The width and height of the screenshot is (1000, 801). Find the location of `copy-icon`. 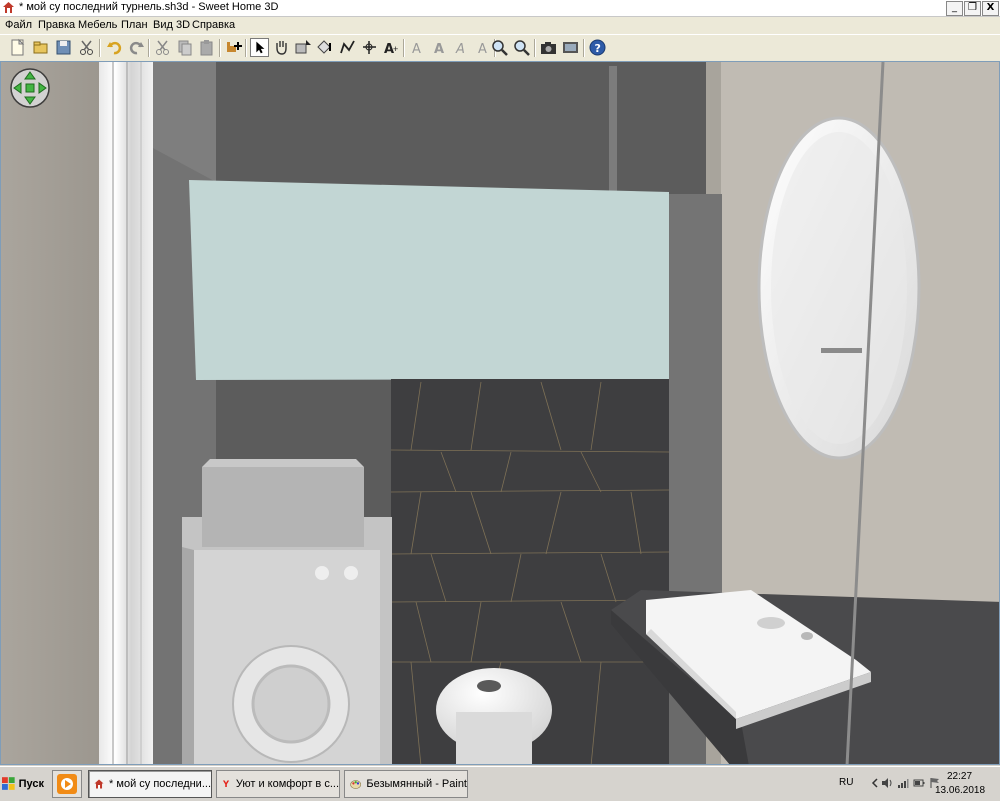

copy-icon is located at coordinates (184, 47).